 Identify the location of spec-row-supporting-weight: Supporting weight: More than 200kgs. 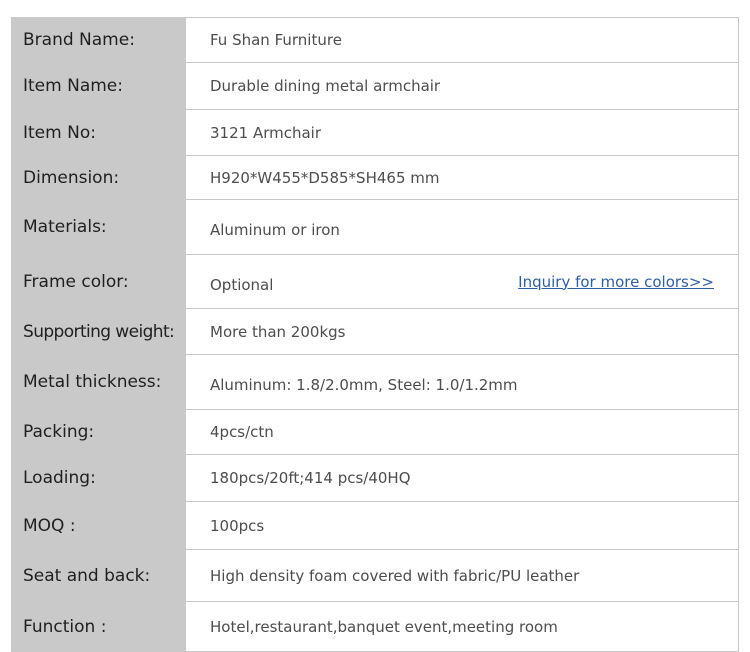
(375, 331).